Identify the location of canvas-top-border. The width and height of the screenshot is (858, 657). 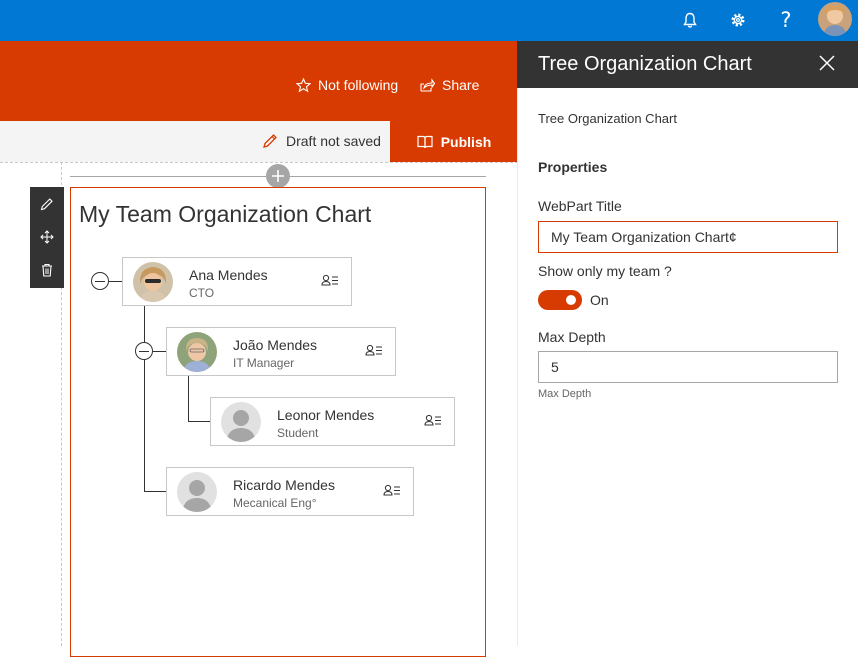
(259, 162).